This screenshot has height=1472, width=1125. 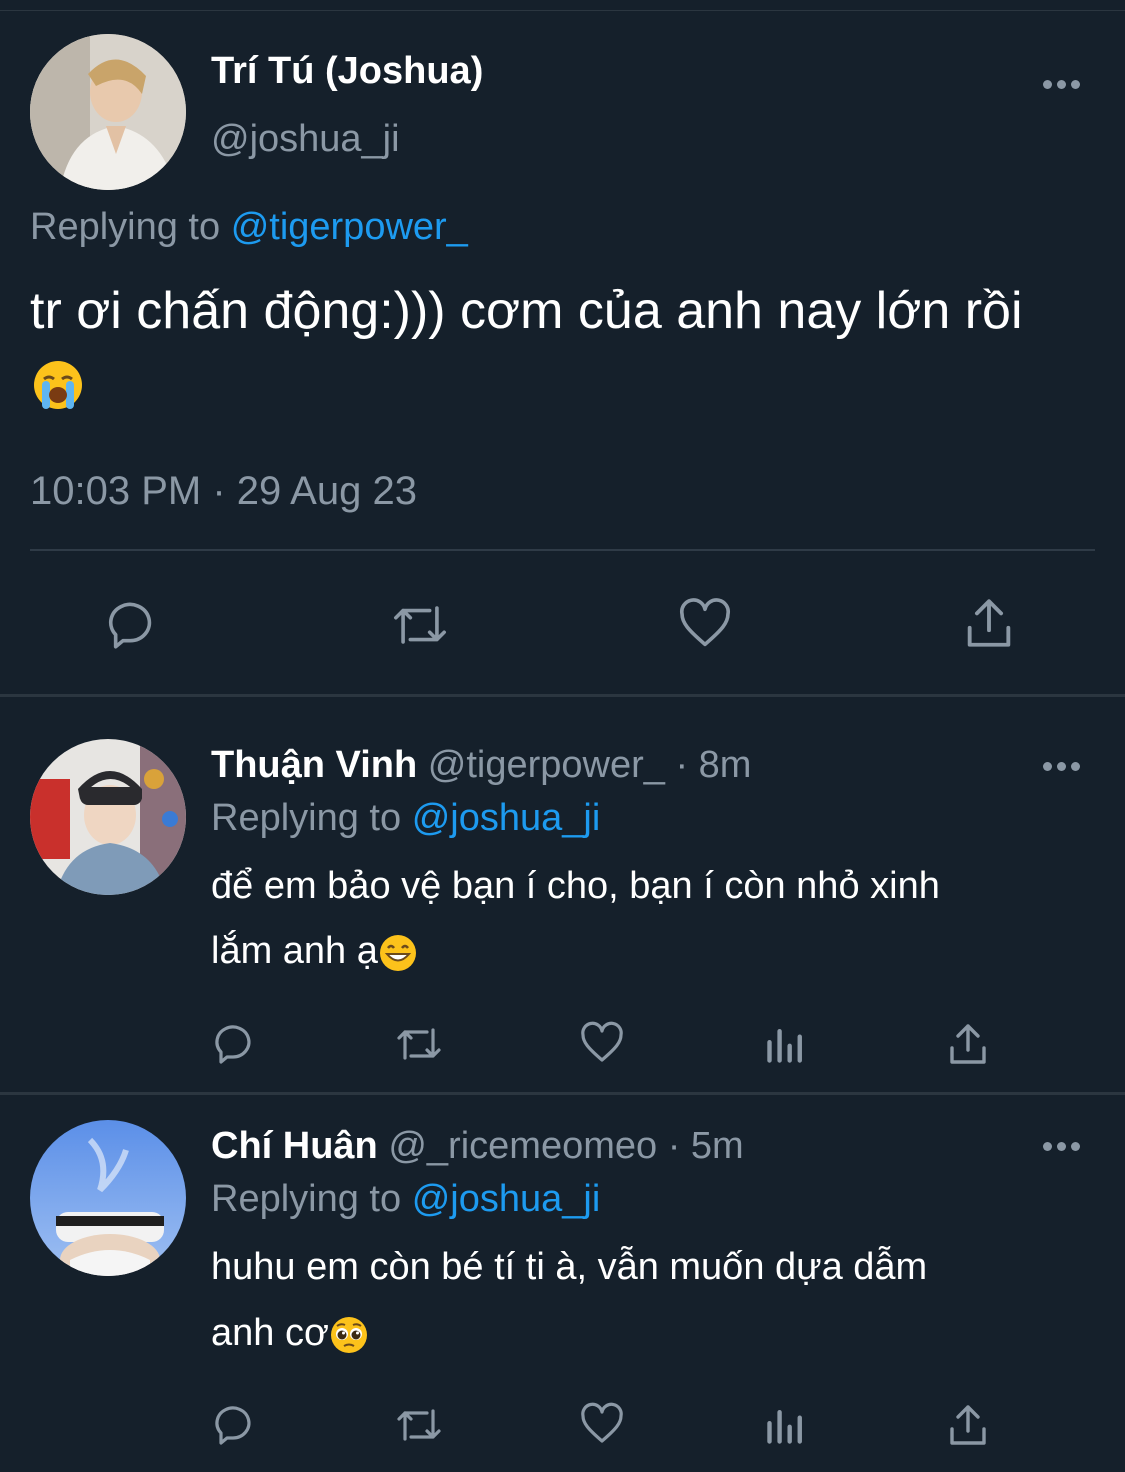 I want to click on time: · 5m, so click(x=706, y=1146).